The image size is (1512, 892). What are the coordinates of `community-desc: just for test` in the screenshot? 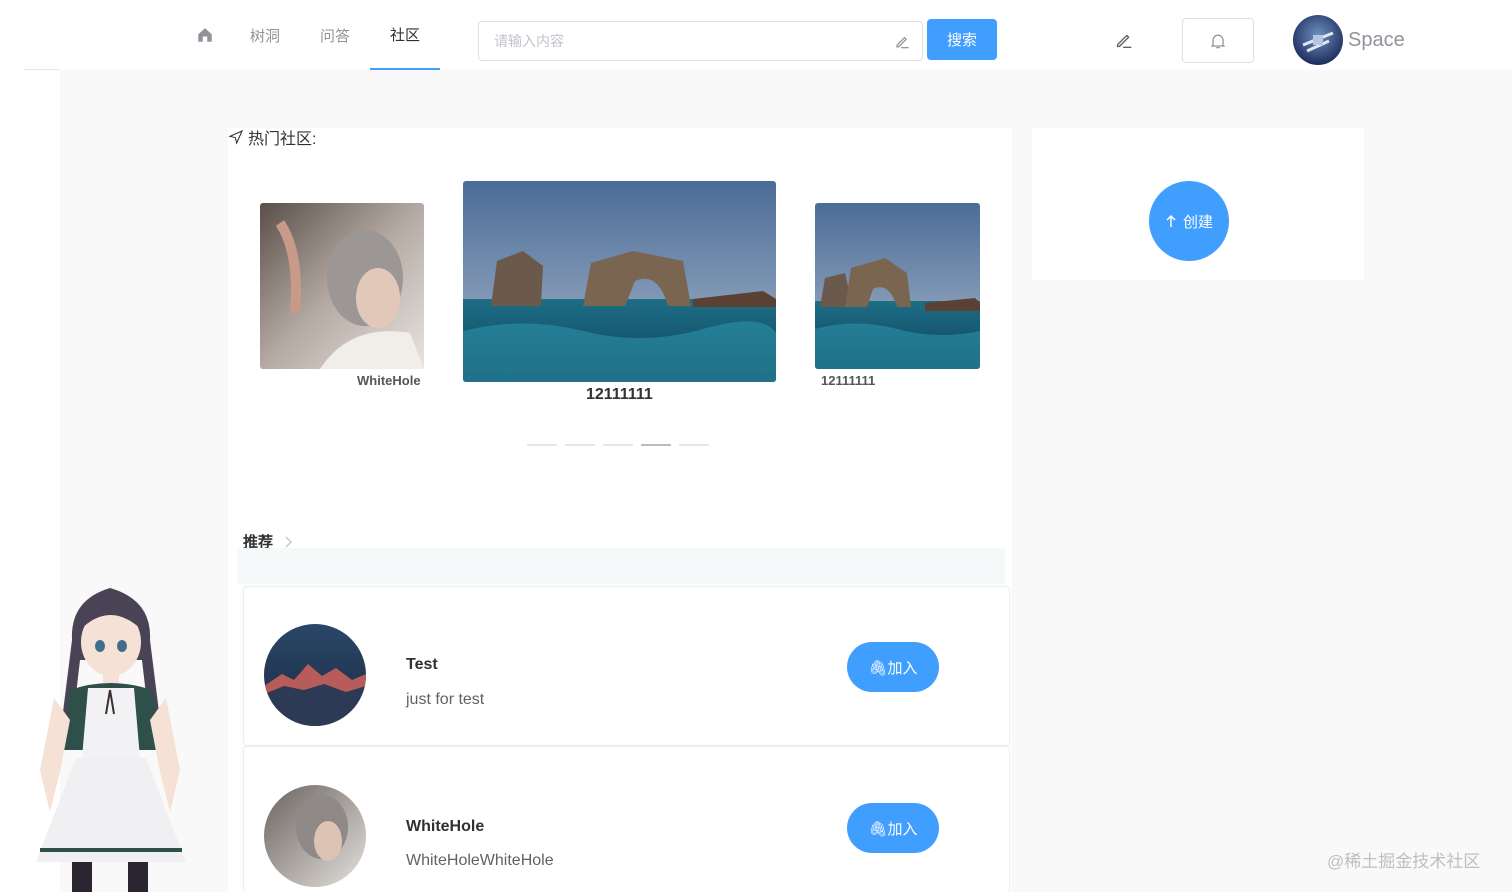 It's located at (445, 699).